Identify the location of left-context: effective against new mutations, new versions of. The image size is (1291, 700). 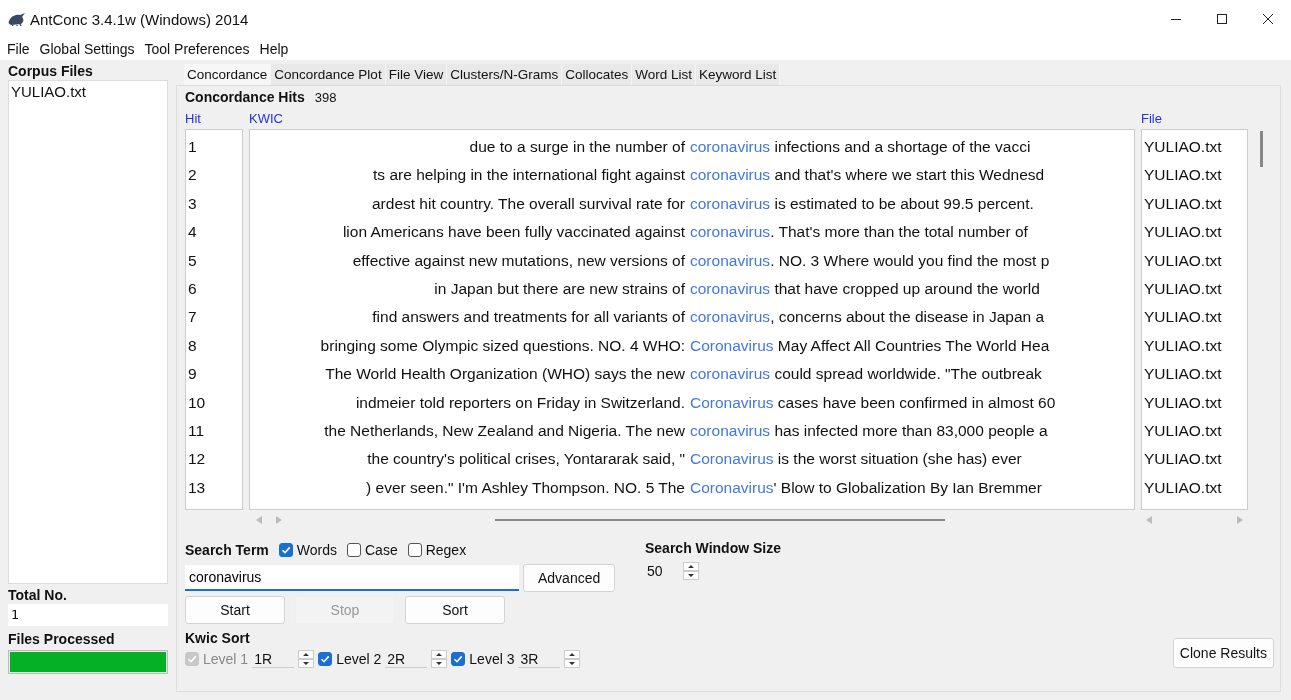
(518, 260).